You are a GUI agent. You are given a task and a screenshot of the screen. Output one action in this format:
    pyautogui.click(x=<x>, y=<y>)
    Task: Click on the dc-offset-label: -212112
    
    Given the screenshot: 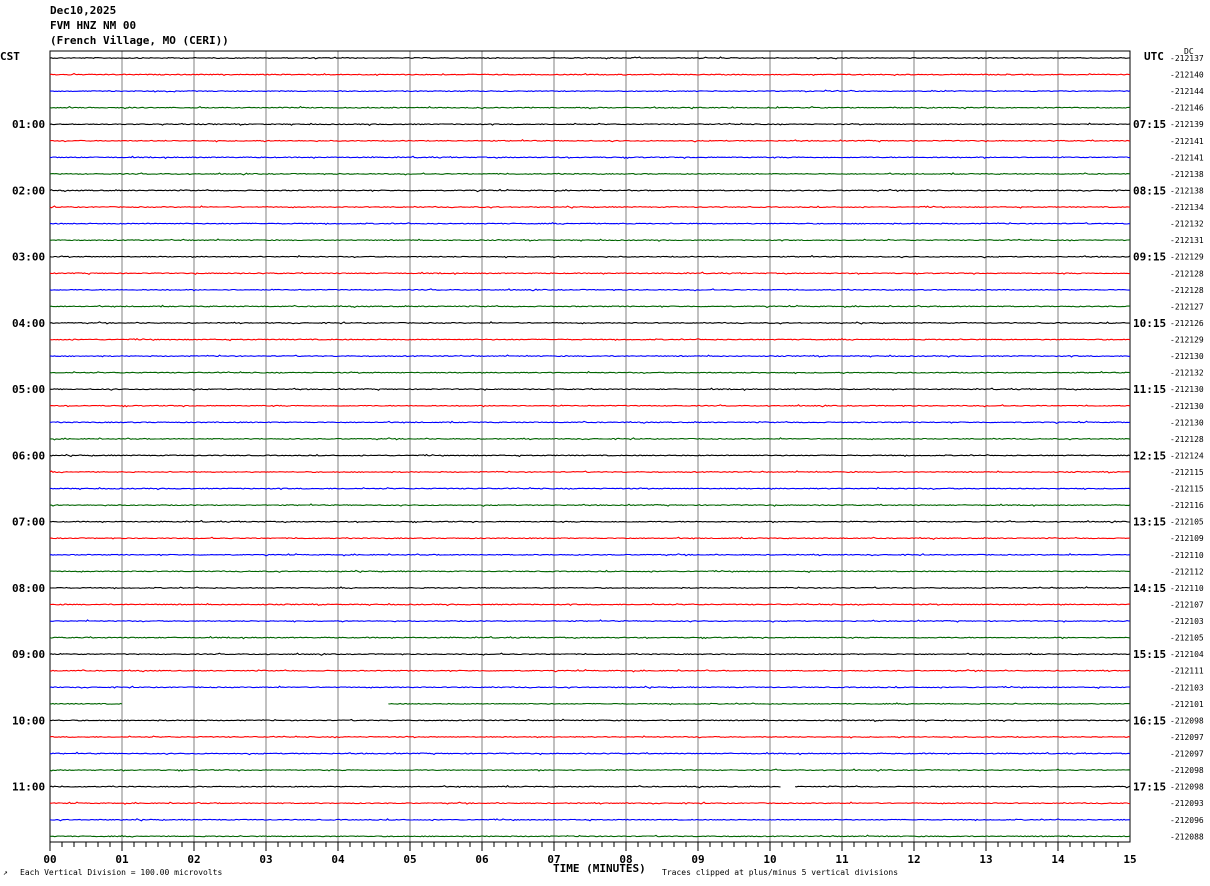 What is the action you would take?
    pyautogui.click(x=1187, y=571)
    